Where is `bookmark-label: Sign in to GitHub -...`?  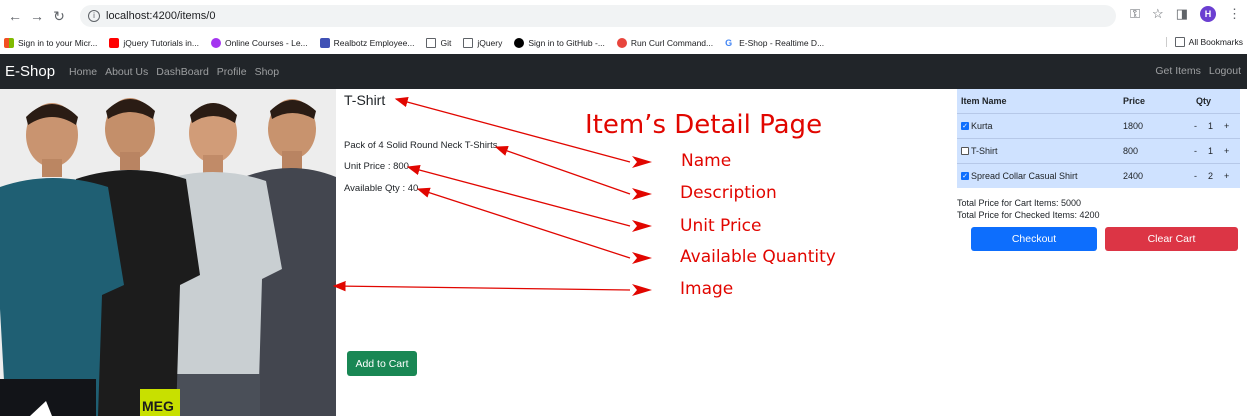 bookmark-label: Sign in to GitHub -... is located at coordinates (566, 43).